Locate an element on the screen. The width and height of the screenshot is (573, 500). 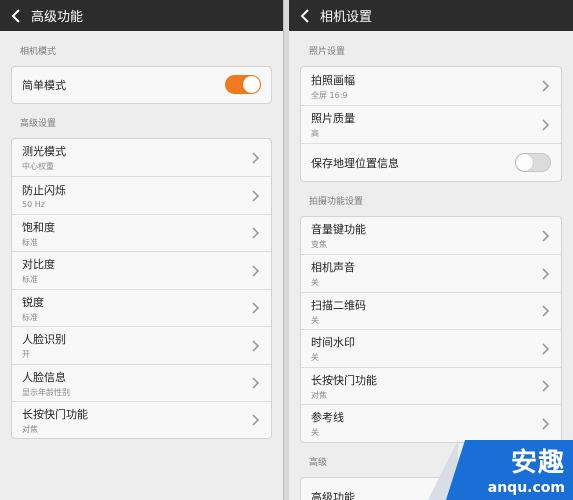
section-header-shooting-settings: 拍摄功能设置 is located at coordinates (336, 202).